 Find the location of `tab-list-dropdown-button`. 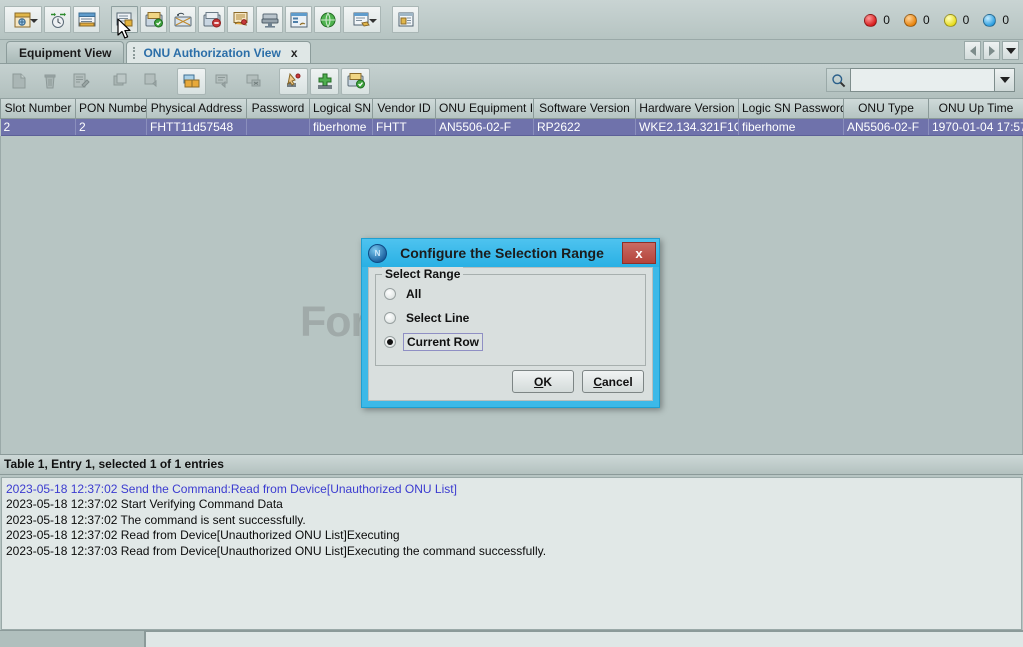

tab-list-dropdown-button is located at coordinates (1010, 50).